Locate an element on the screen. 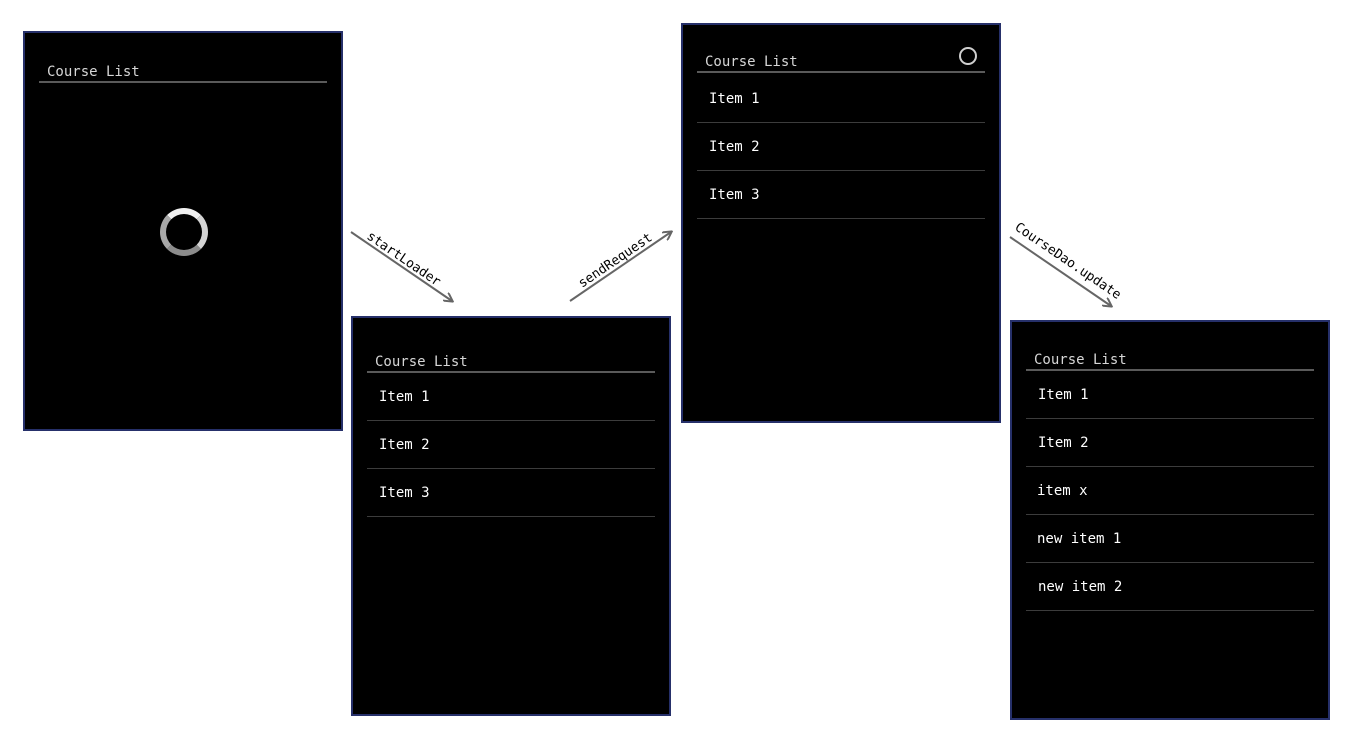  transition-label-send-request: sendRequest is located at coordinates (616, 260).